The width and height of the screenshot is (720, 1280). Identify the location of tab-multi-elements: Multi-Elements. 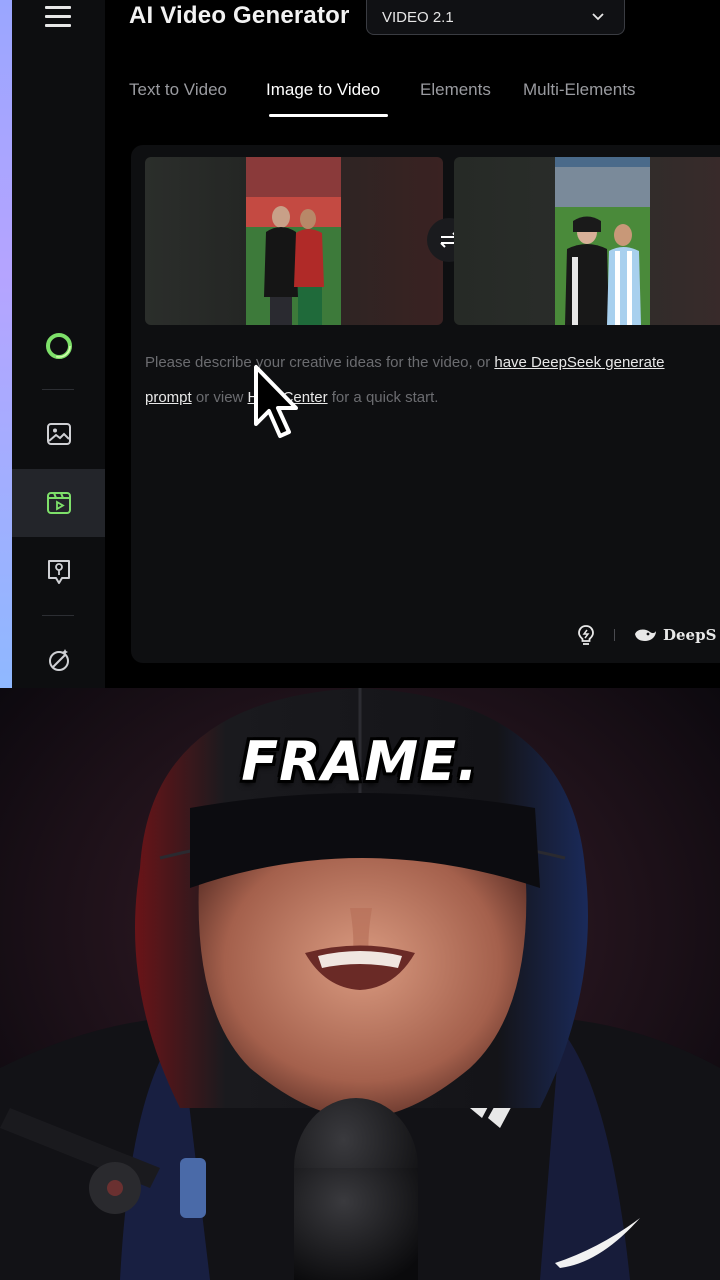
(579, 90).